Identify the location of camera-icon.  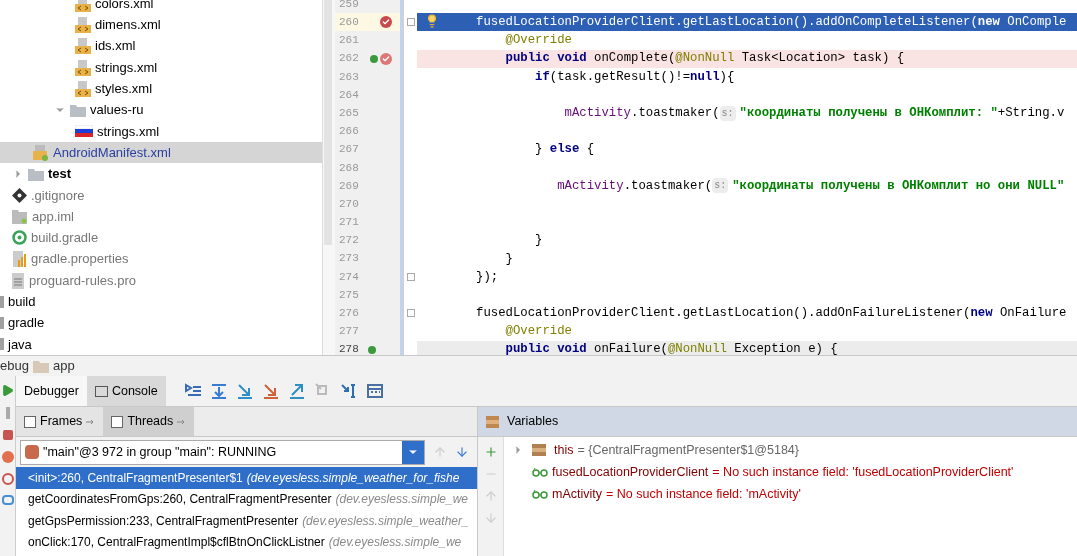
(7, 500).